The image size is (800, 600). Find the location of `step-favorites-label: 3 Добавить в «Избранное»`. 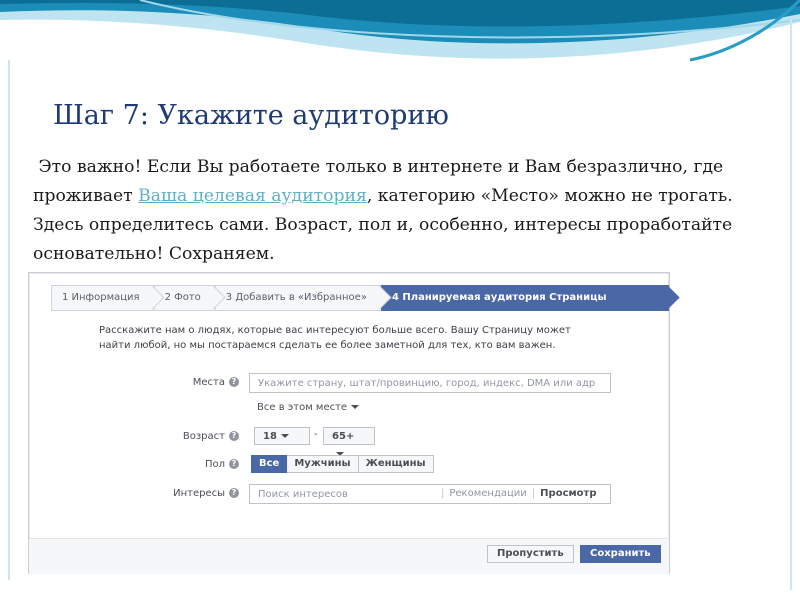

step-favorites-label: 3 Добавить в «Избранное» is located at coordinates (296, 297).